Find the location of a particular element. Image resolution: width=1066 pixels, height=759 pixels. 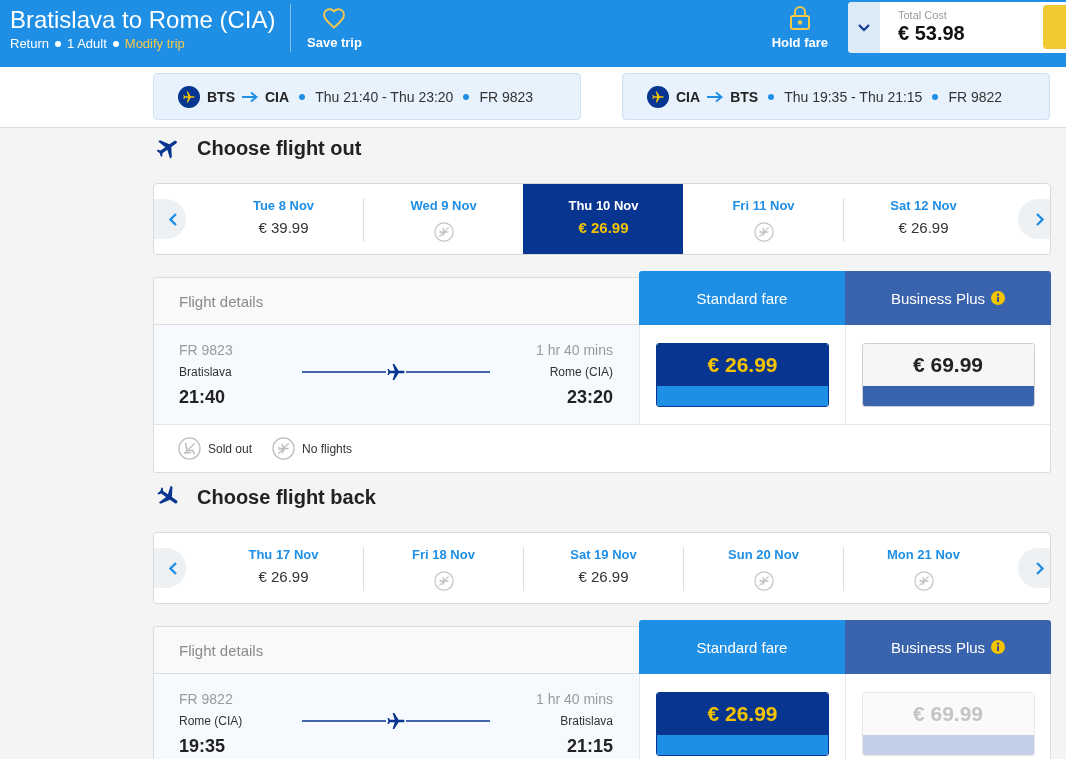

sold-out-seat-icon is located at coordinates (189, 448).